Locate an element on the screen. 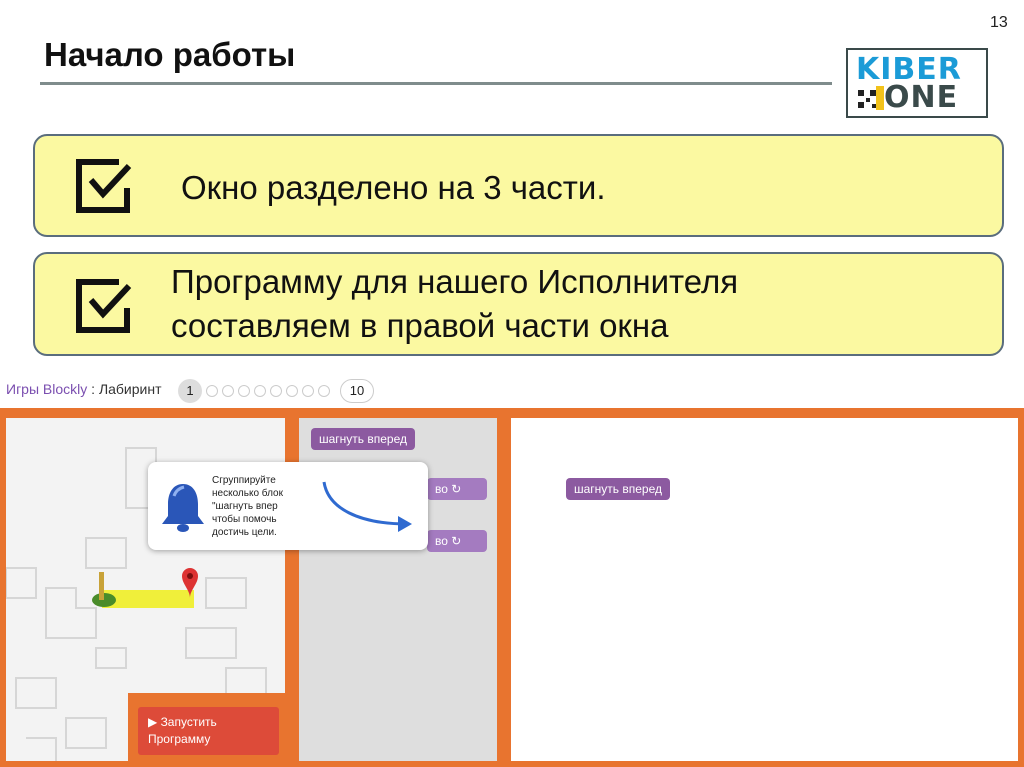 The image size is (1024, 767). kiber-one-logo: KIBER ONE is located at coordinates (917, 83).